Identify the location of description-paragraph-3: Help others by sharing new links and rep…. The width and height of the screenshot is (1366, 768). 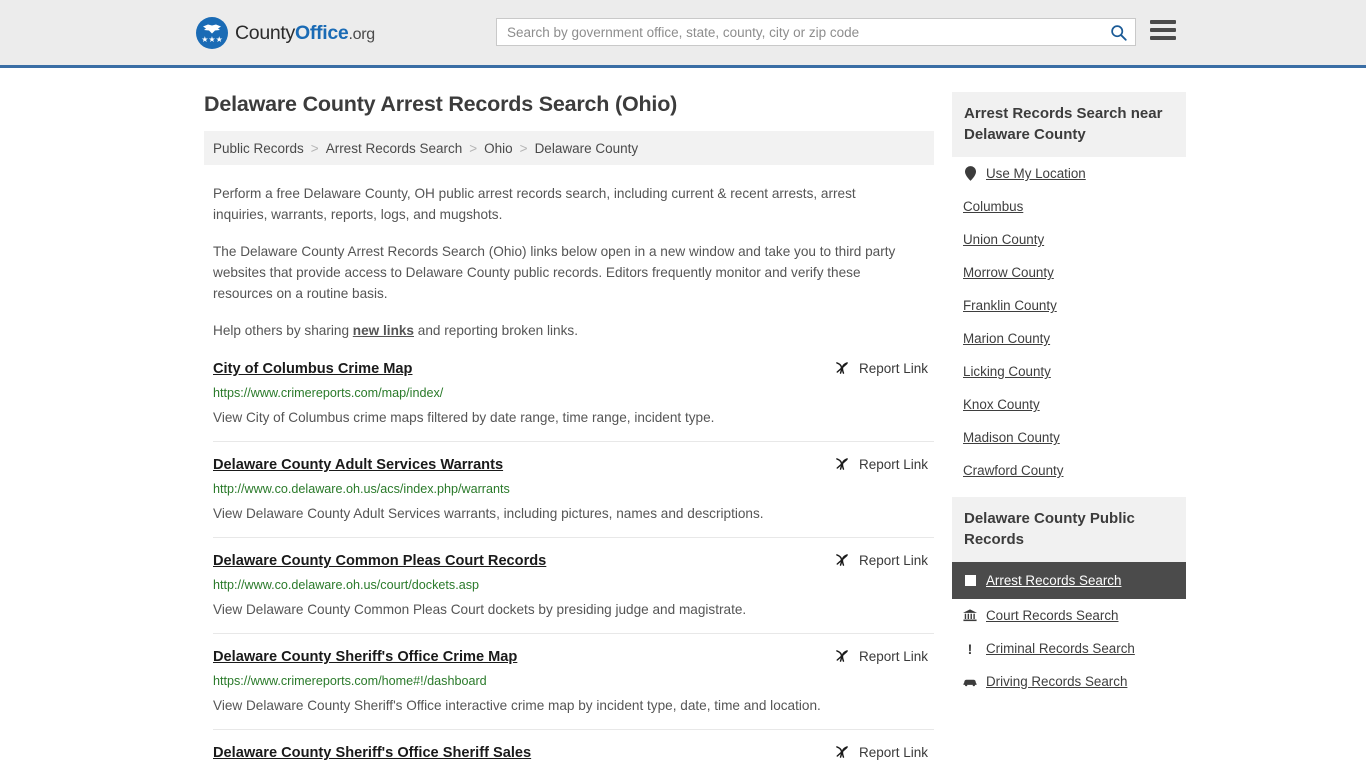
(563, 330).